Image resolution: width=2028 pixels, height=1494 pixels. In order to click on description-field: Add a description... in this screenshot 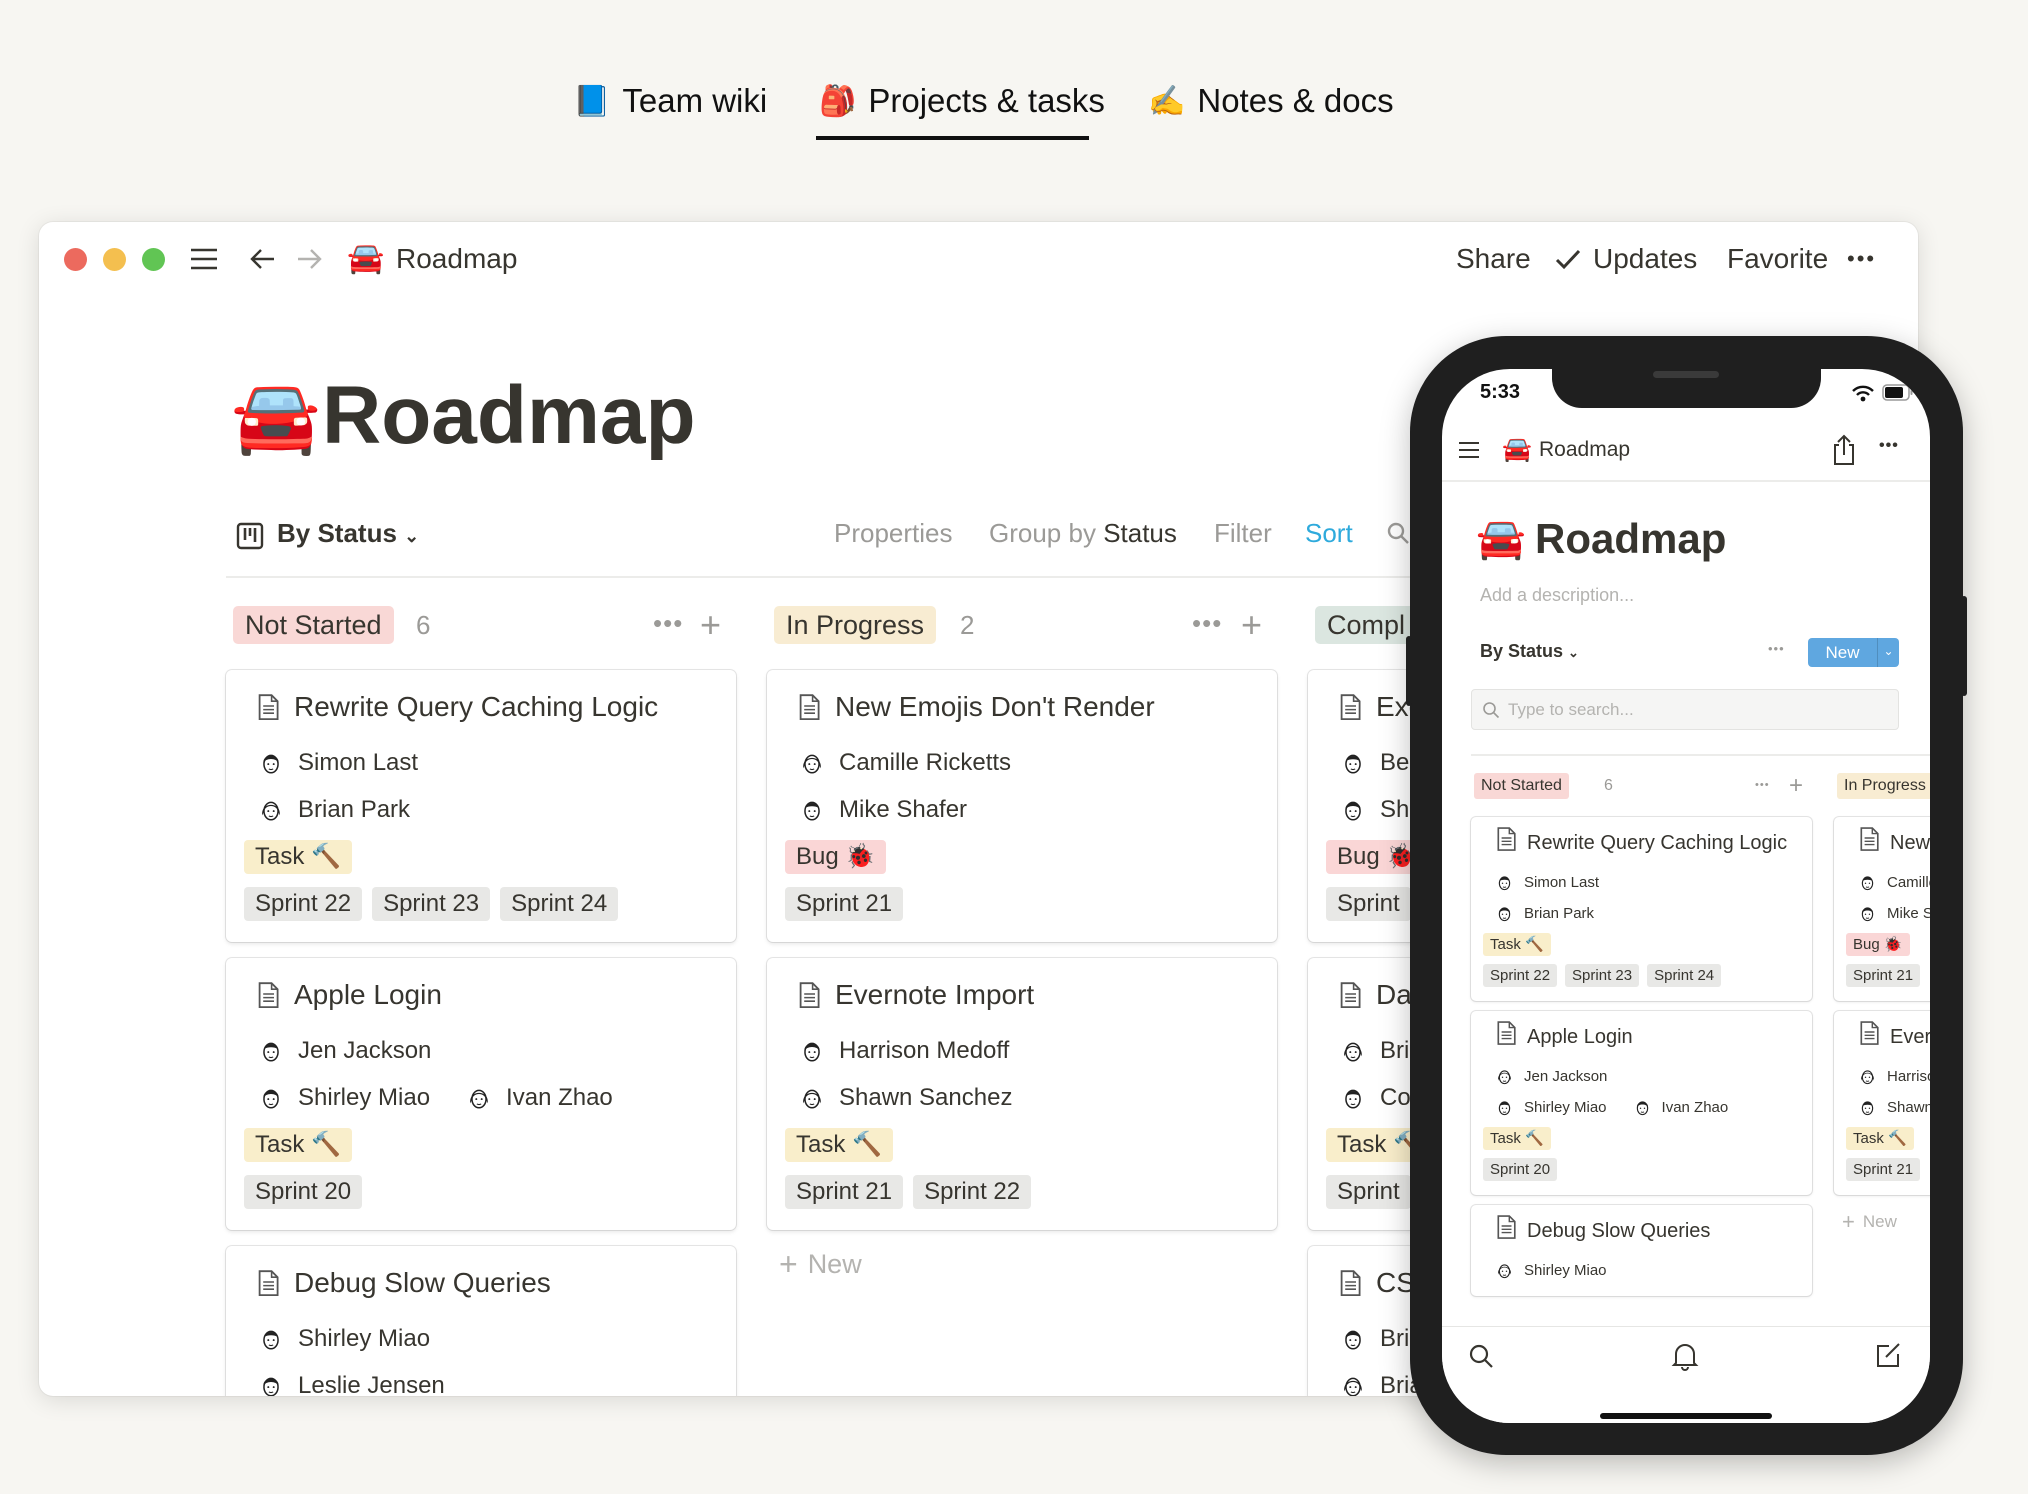, I will do `click(1557, 595)`.